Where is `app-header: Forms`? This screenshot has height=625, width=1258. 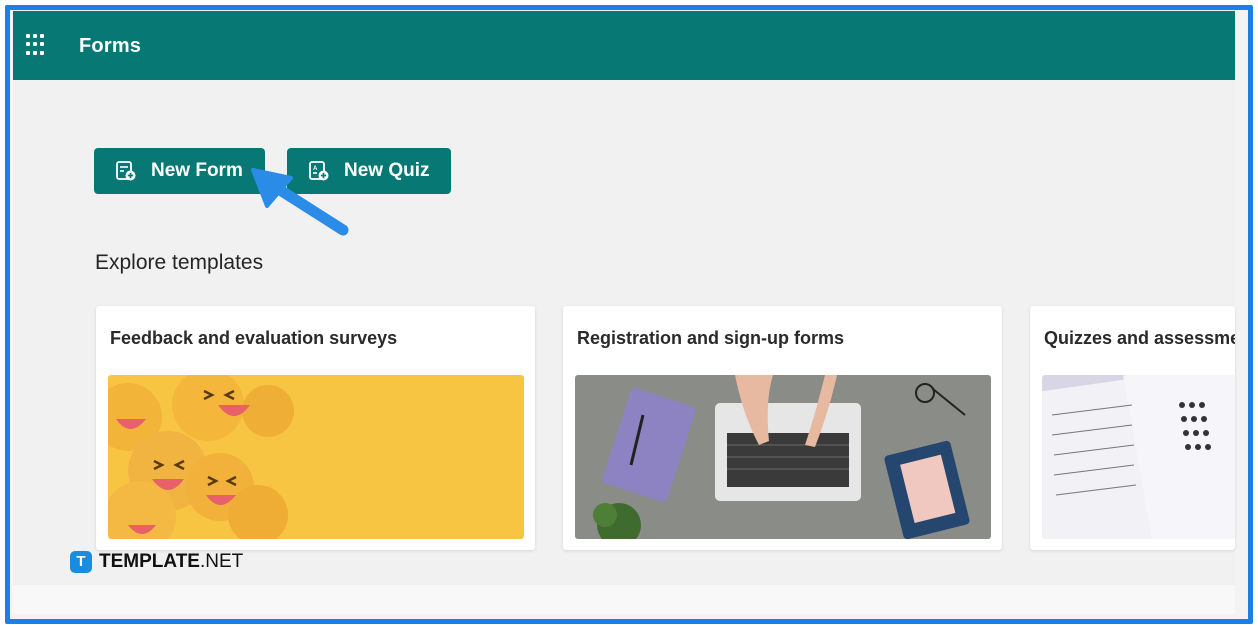 app-header: Forms is located at coordinates (624, 45).